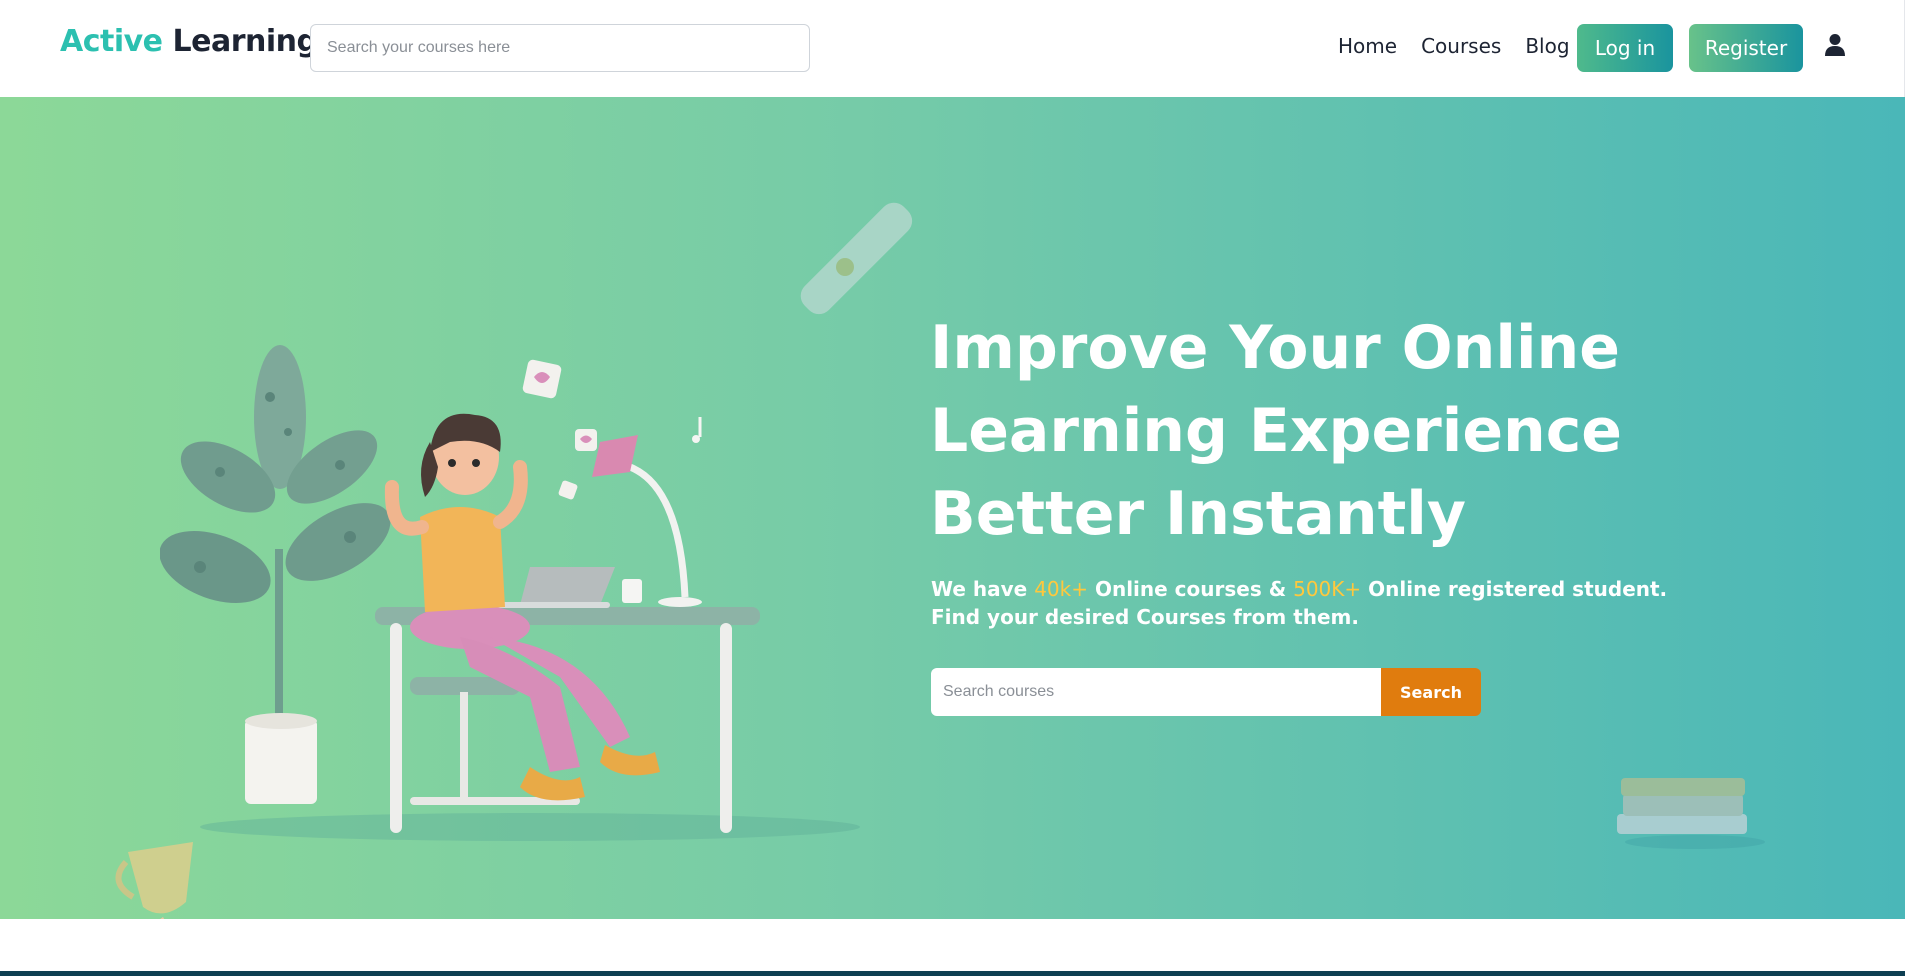 Image resolution: width=1905 pixels, height=976 pixels. What do you see at coordinates (1367, 46) in the screenshot?
I see `nav-link-home: Home` at bounding box center [1367, 46].